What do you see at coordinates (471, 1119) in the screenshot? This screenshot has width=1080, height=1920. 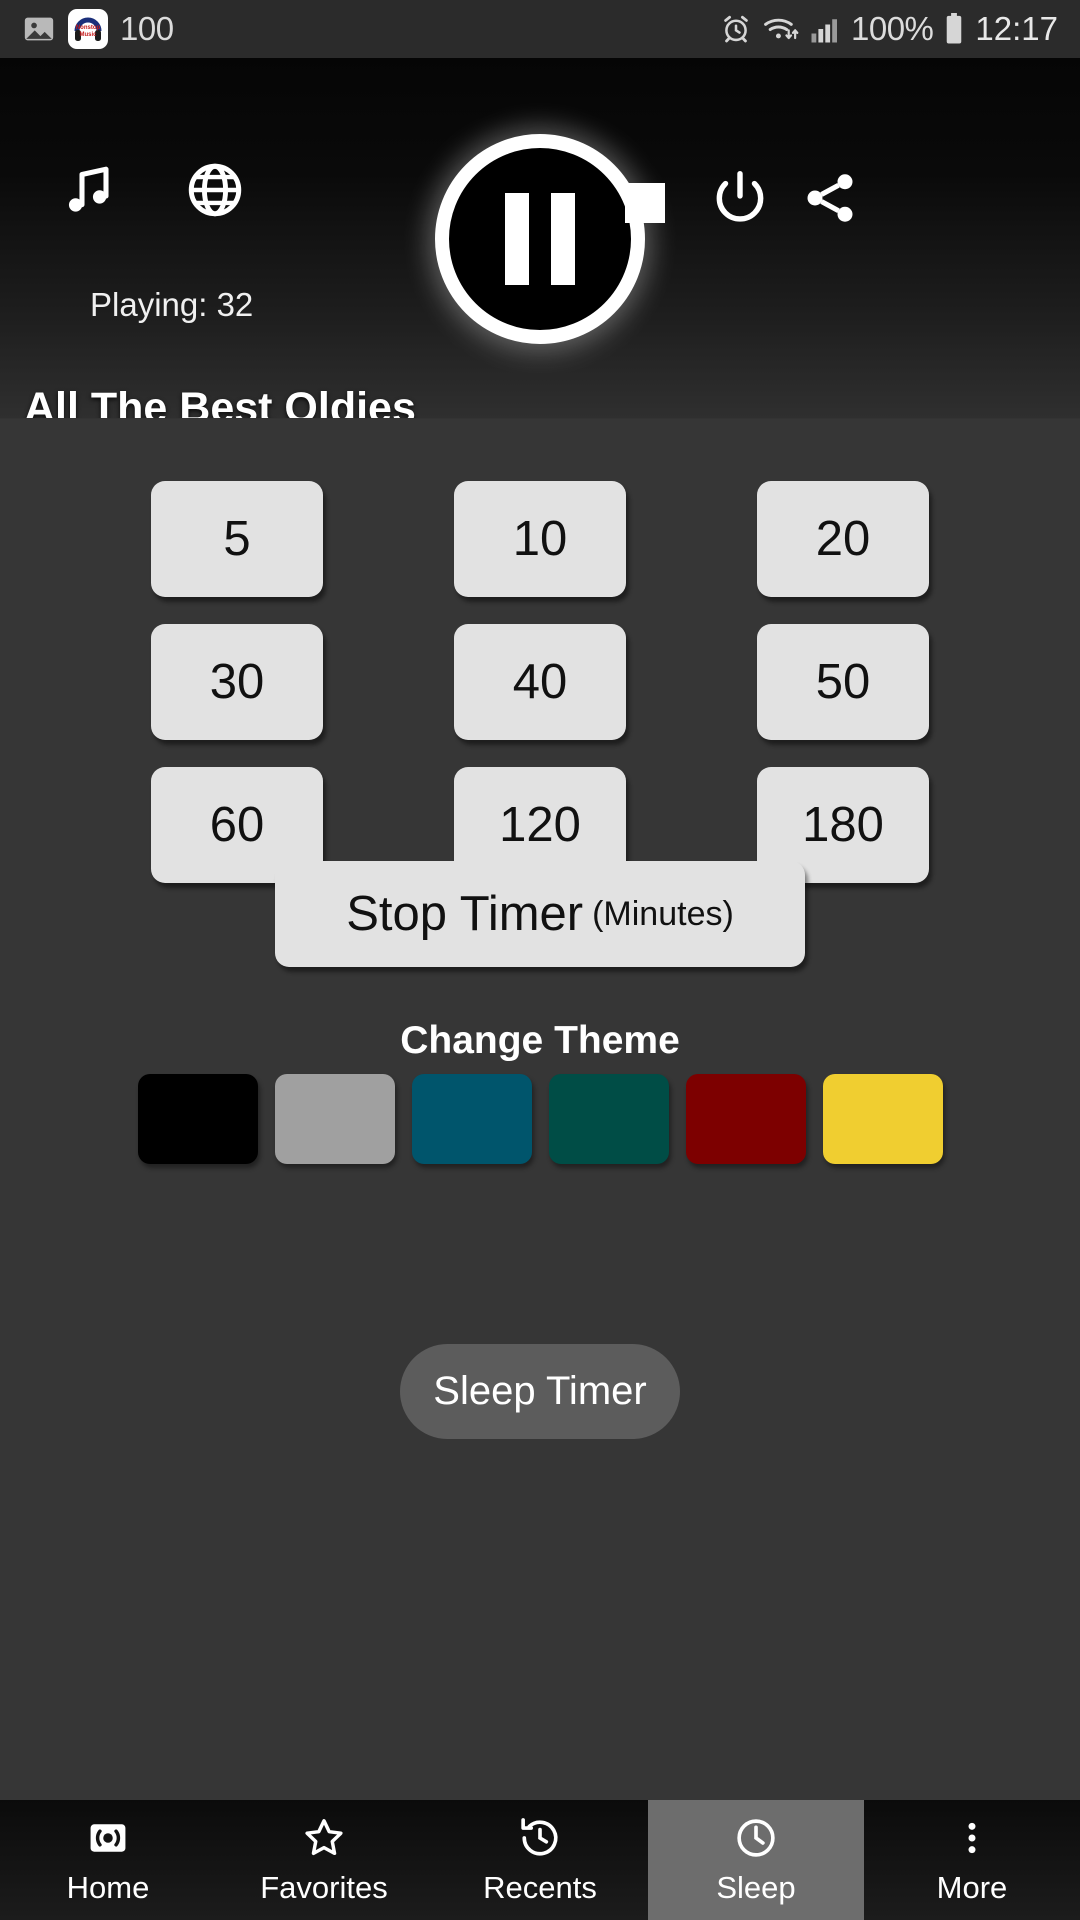 I see `theme-swatch-blue` at bounding box center [471, 1119].